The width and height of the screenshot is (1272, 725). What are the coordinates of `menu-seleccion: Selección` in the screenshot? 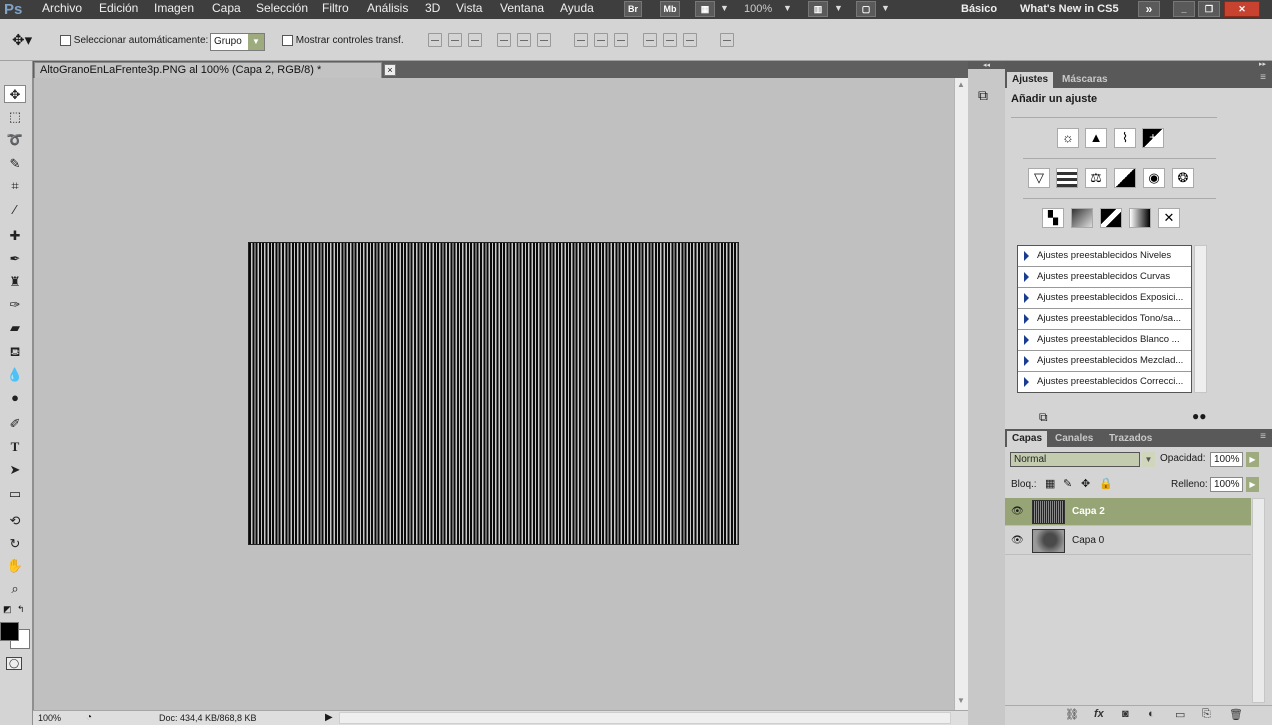 It's located at (282, 8).